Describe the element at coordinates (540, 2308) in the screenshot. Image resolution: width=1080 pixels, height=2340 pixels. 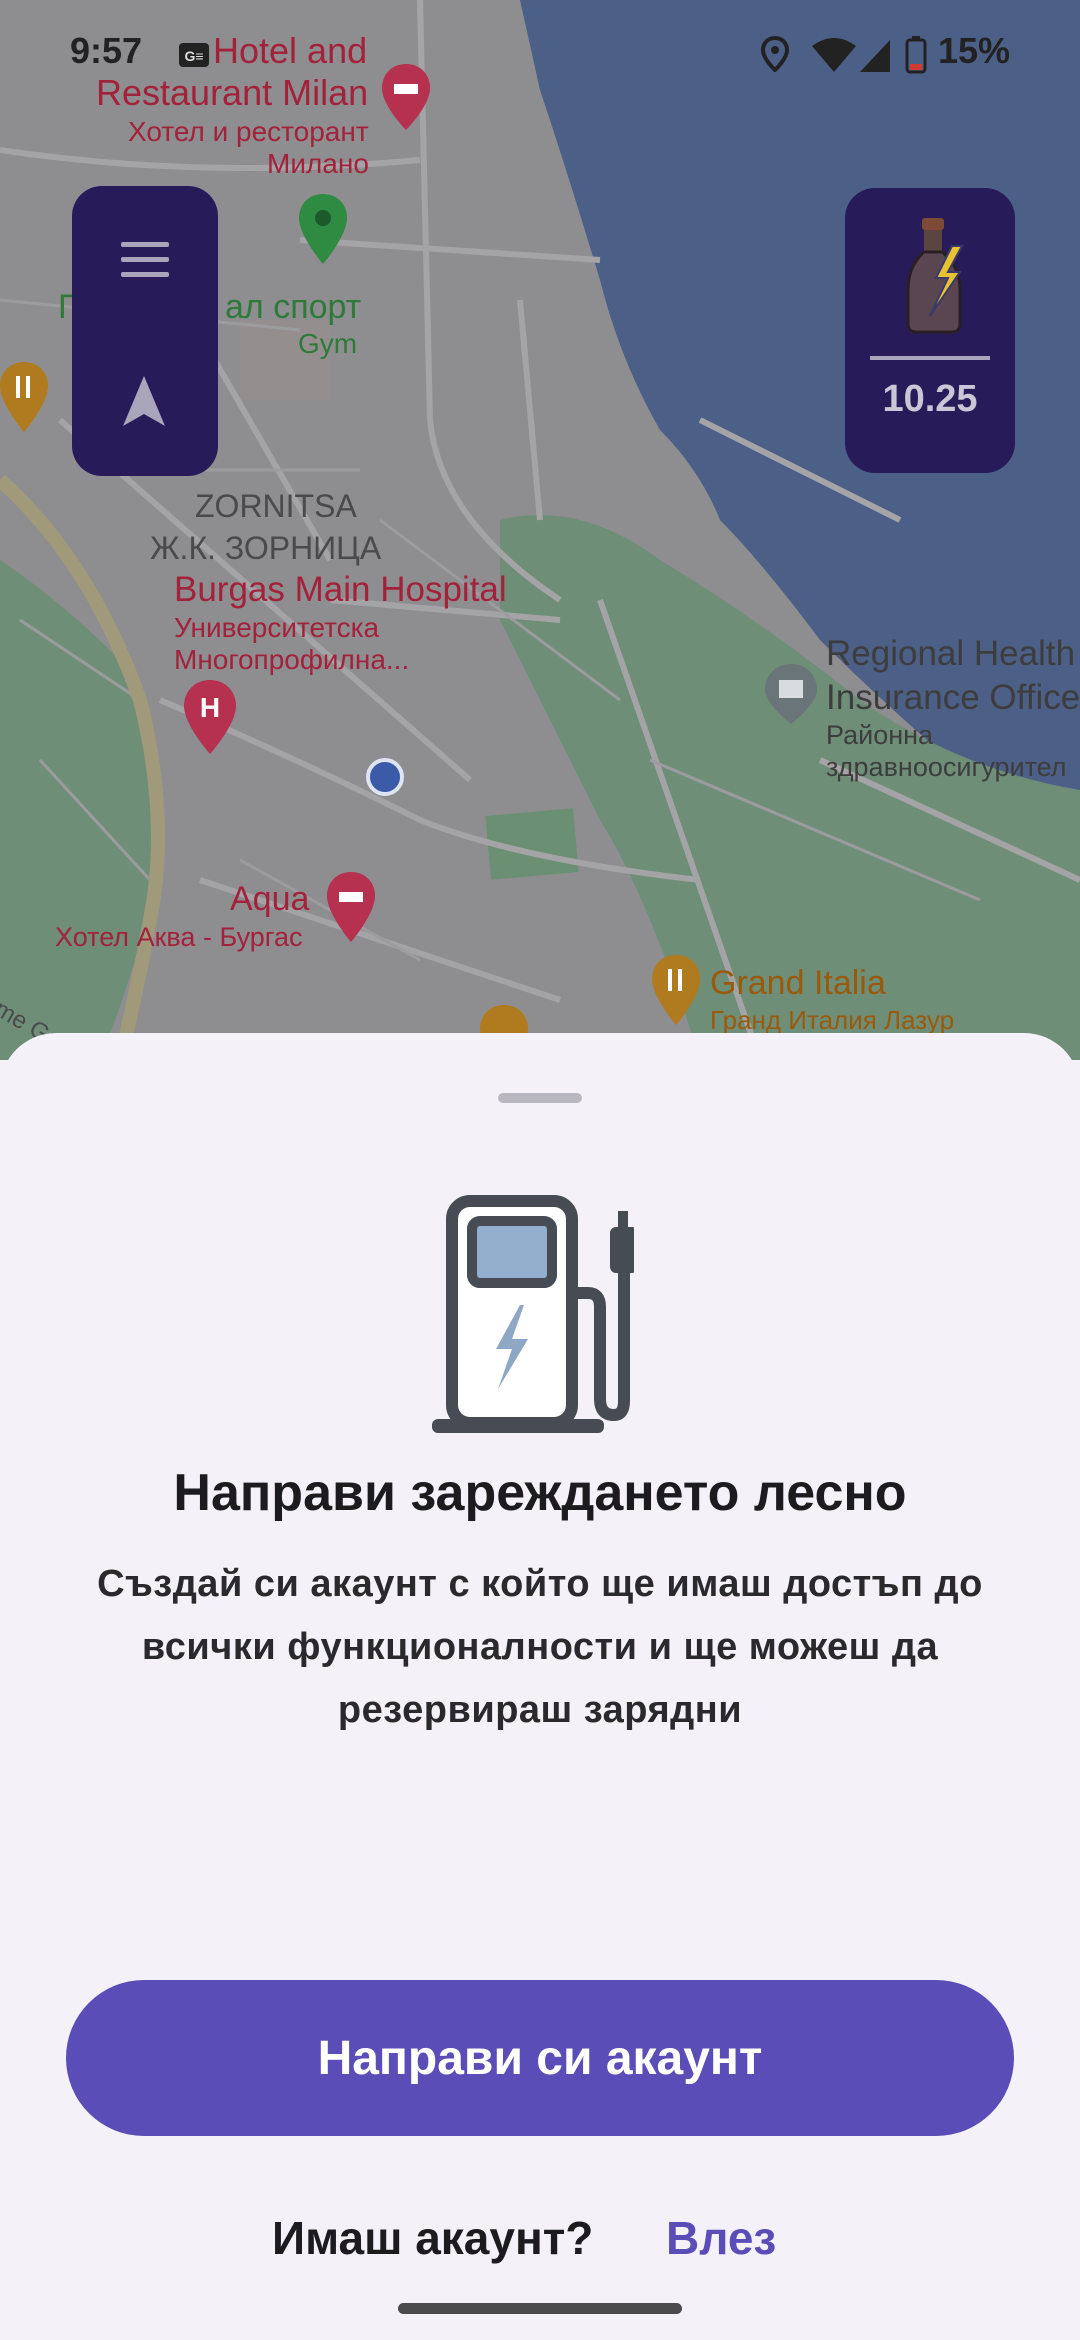
I see `home-indicator` at that location.